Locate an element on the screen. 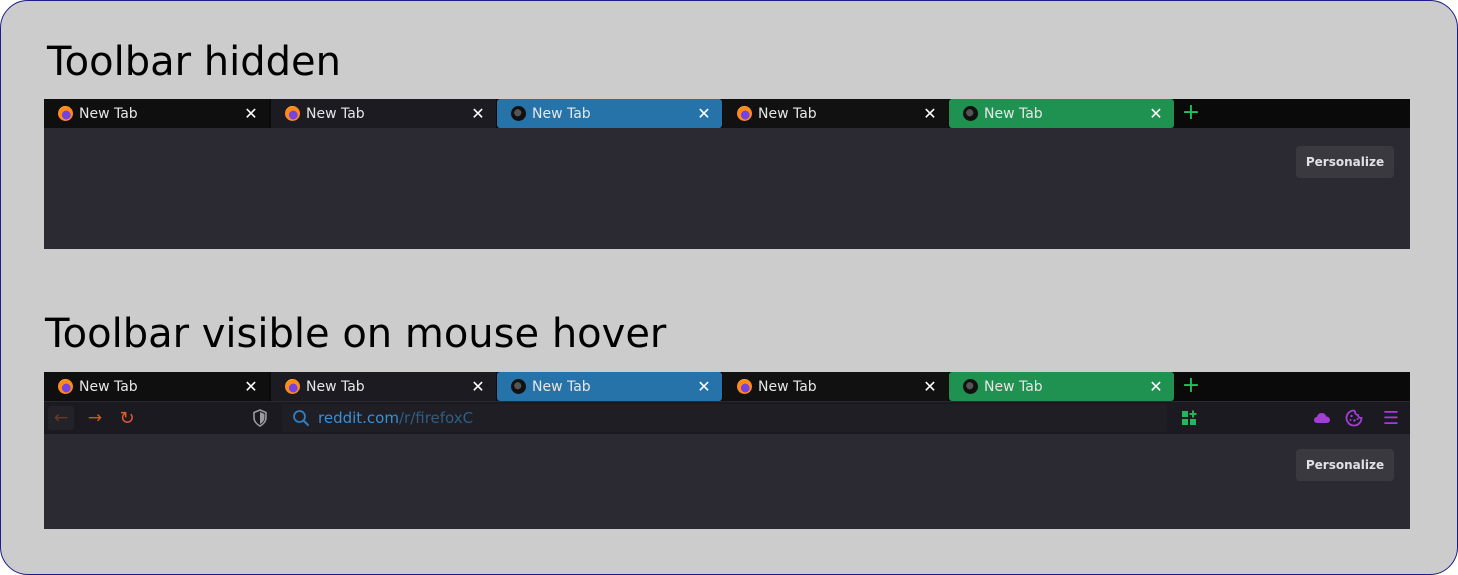 This screenshot has height=575, width=1458. hamburger-menu-icon: ☰ is located at coordinates (1391, 418).